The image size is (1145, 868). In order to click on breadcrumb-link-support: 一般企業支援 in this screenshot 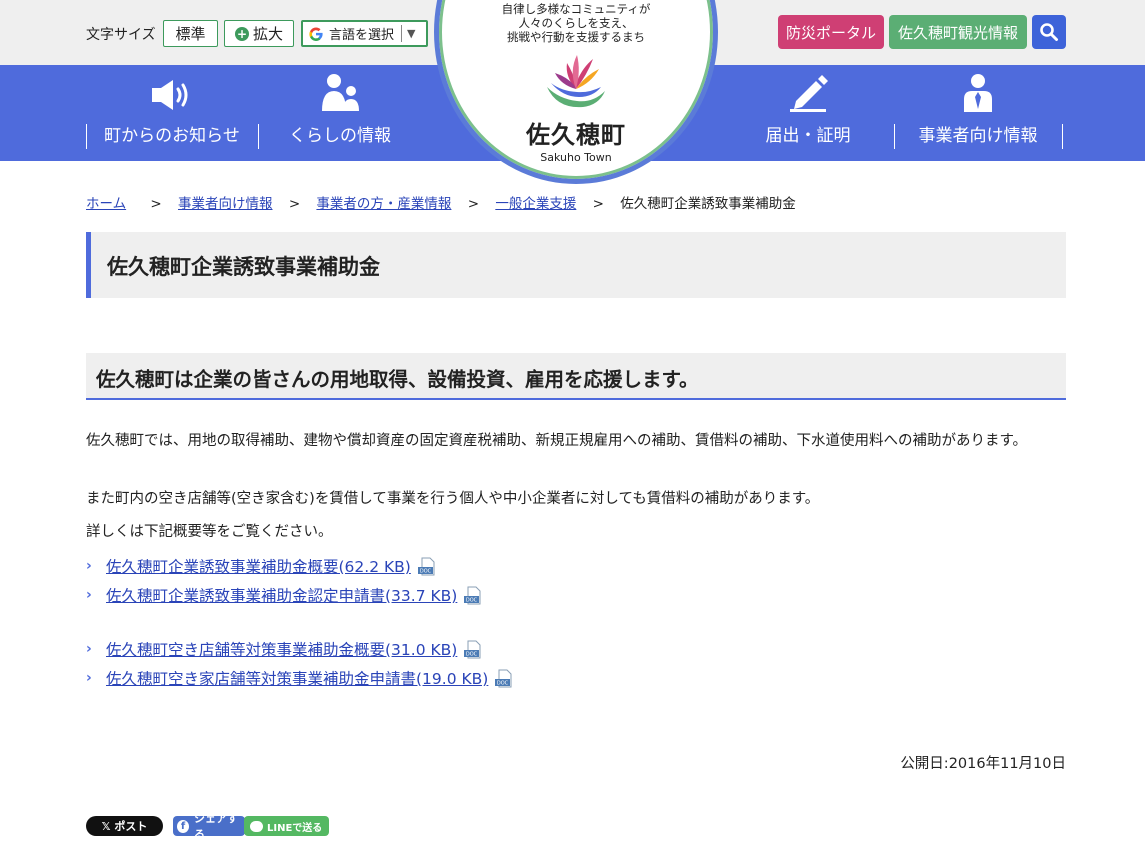, I will do `click(535, 204)`.